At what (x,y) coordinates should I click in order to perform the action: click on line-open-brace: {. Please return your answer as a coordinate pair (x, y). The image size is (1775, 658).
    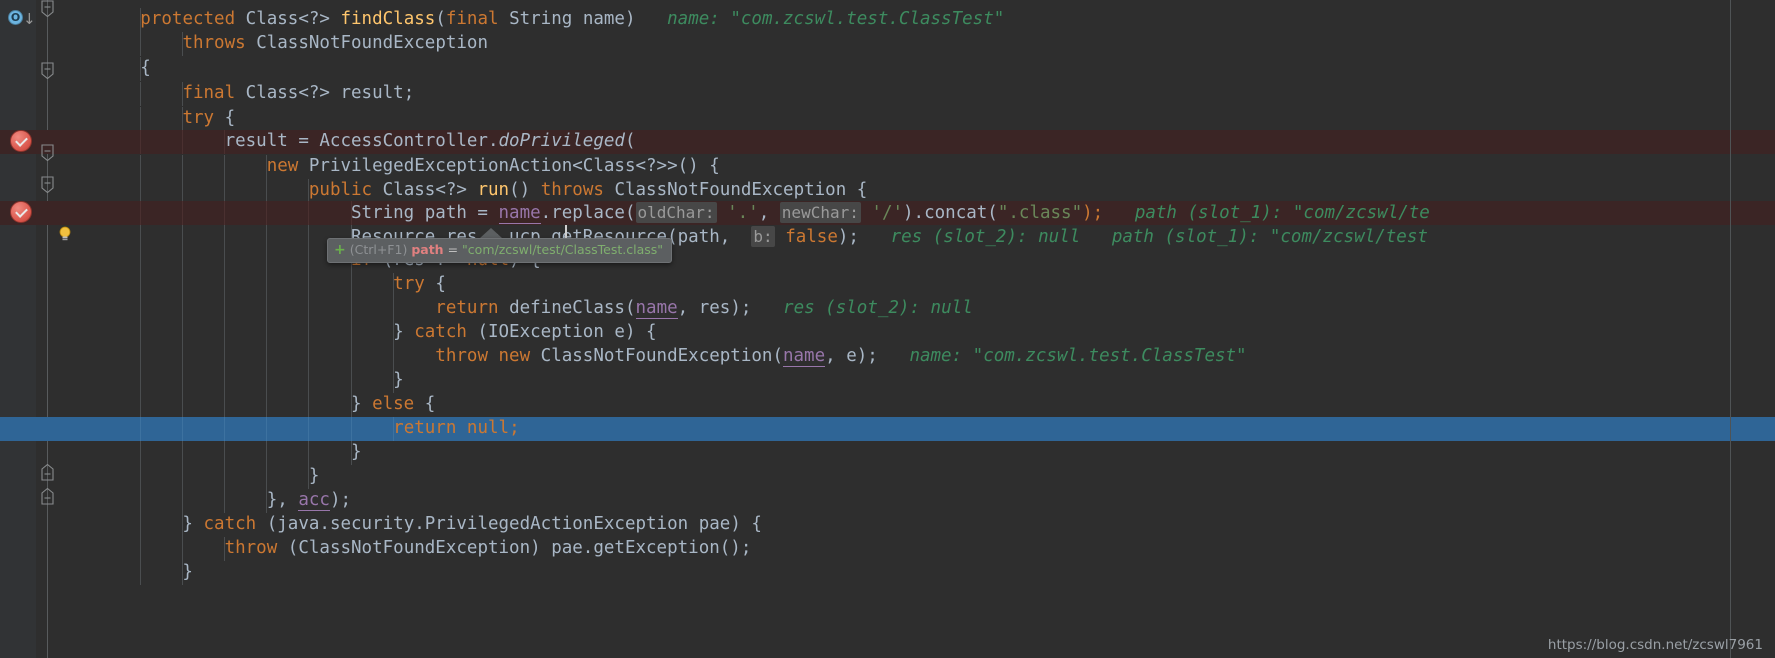
    Looking at the image, I should click on (887, 69).